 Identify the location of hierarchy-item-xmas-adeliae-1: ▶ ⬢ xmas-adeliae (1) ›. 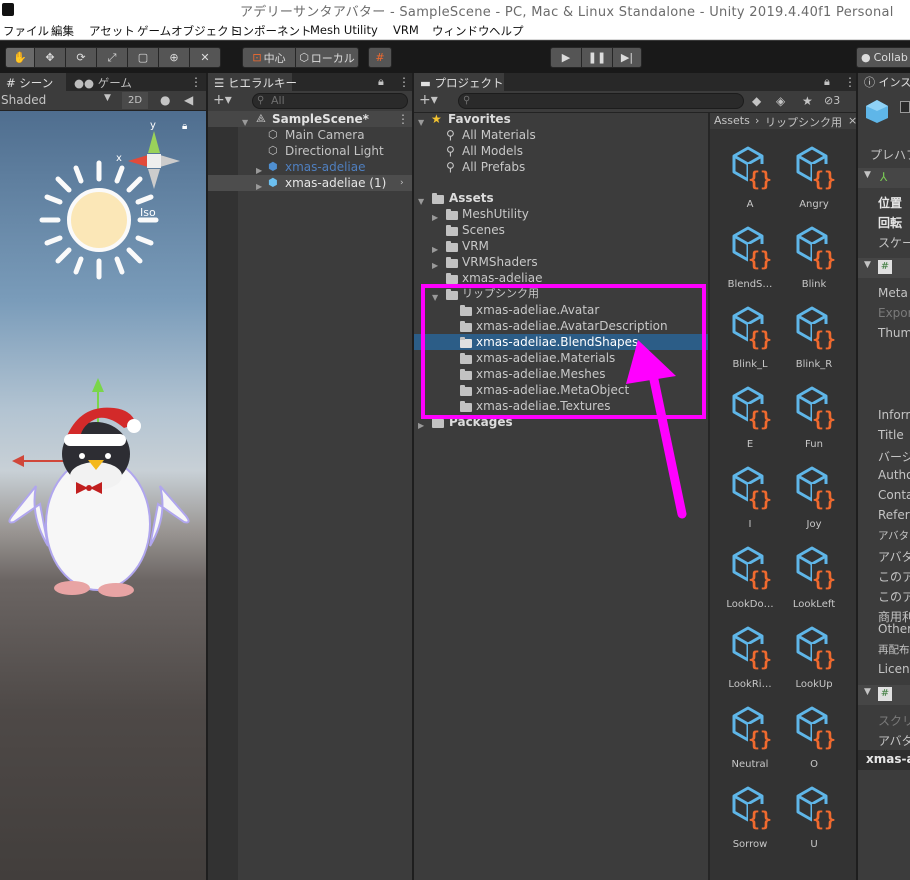
(310, 183).